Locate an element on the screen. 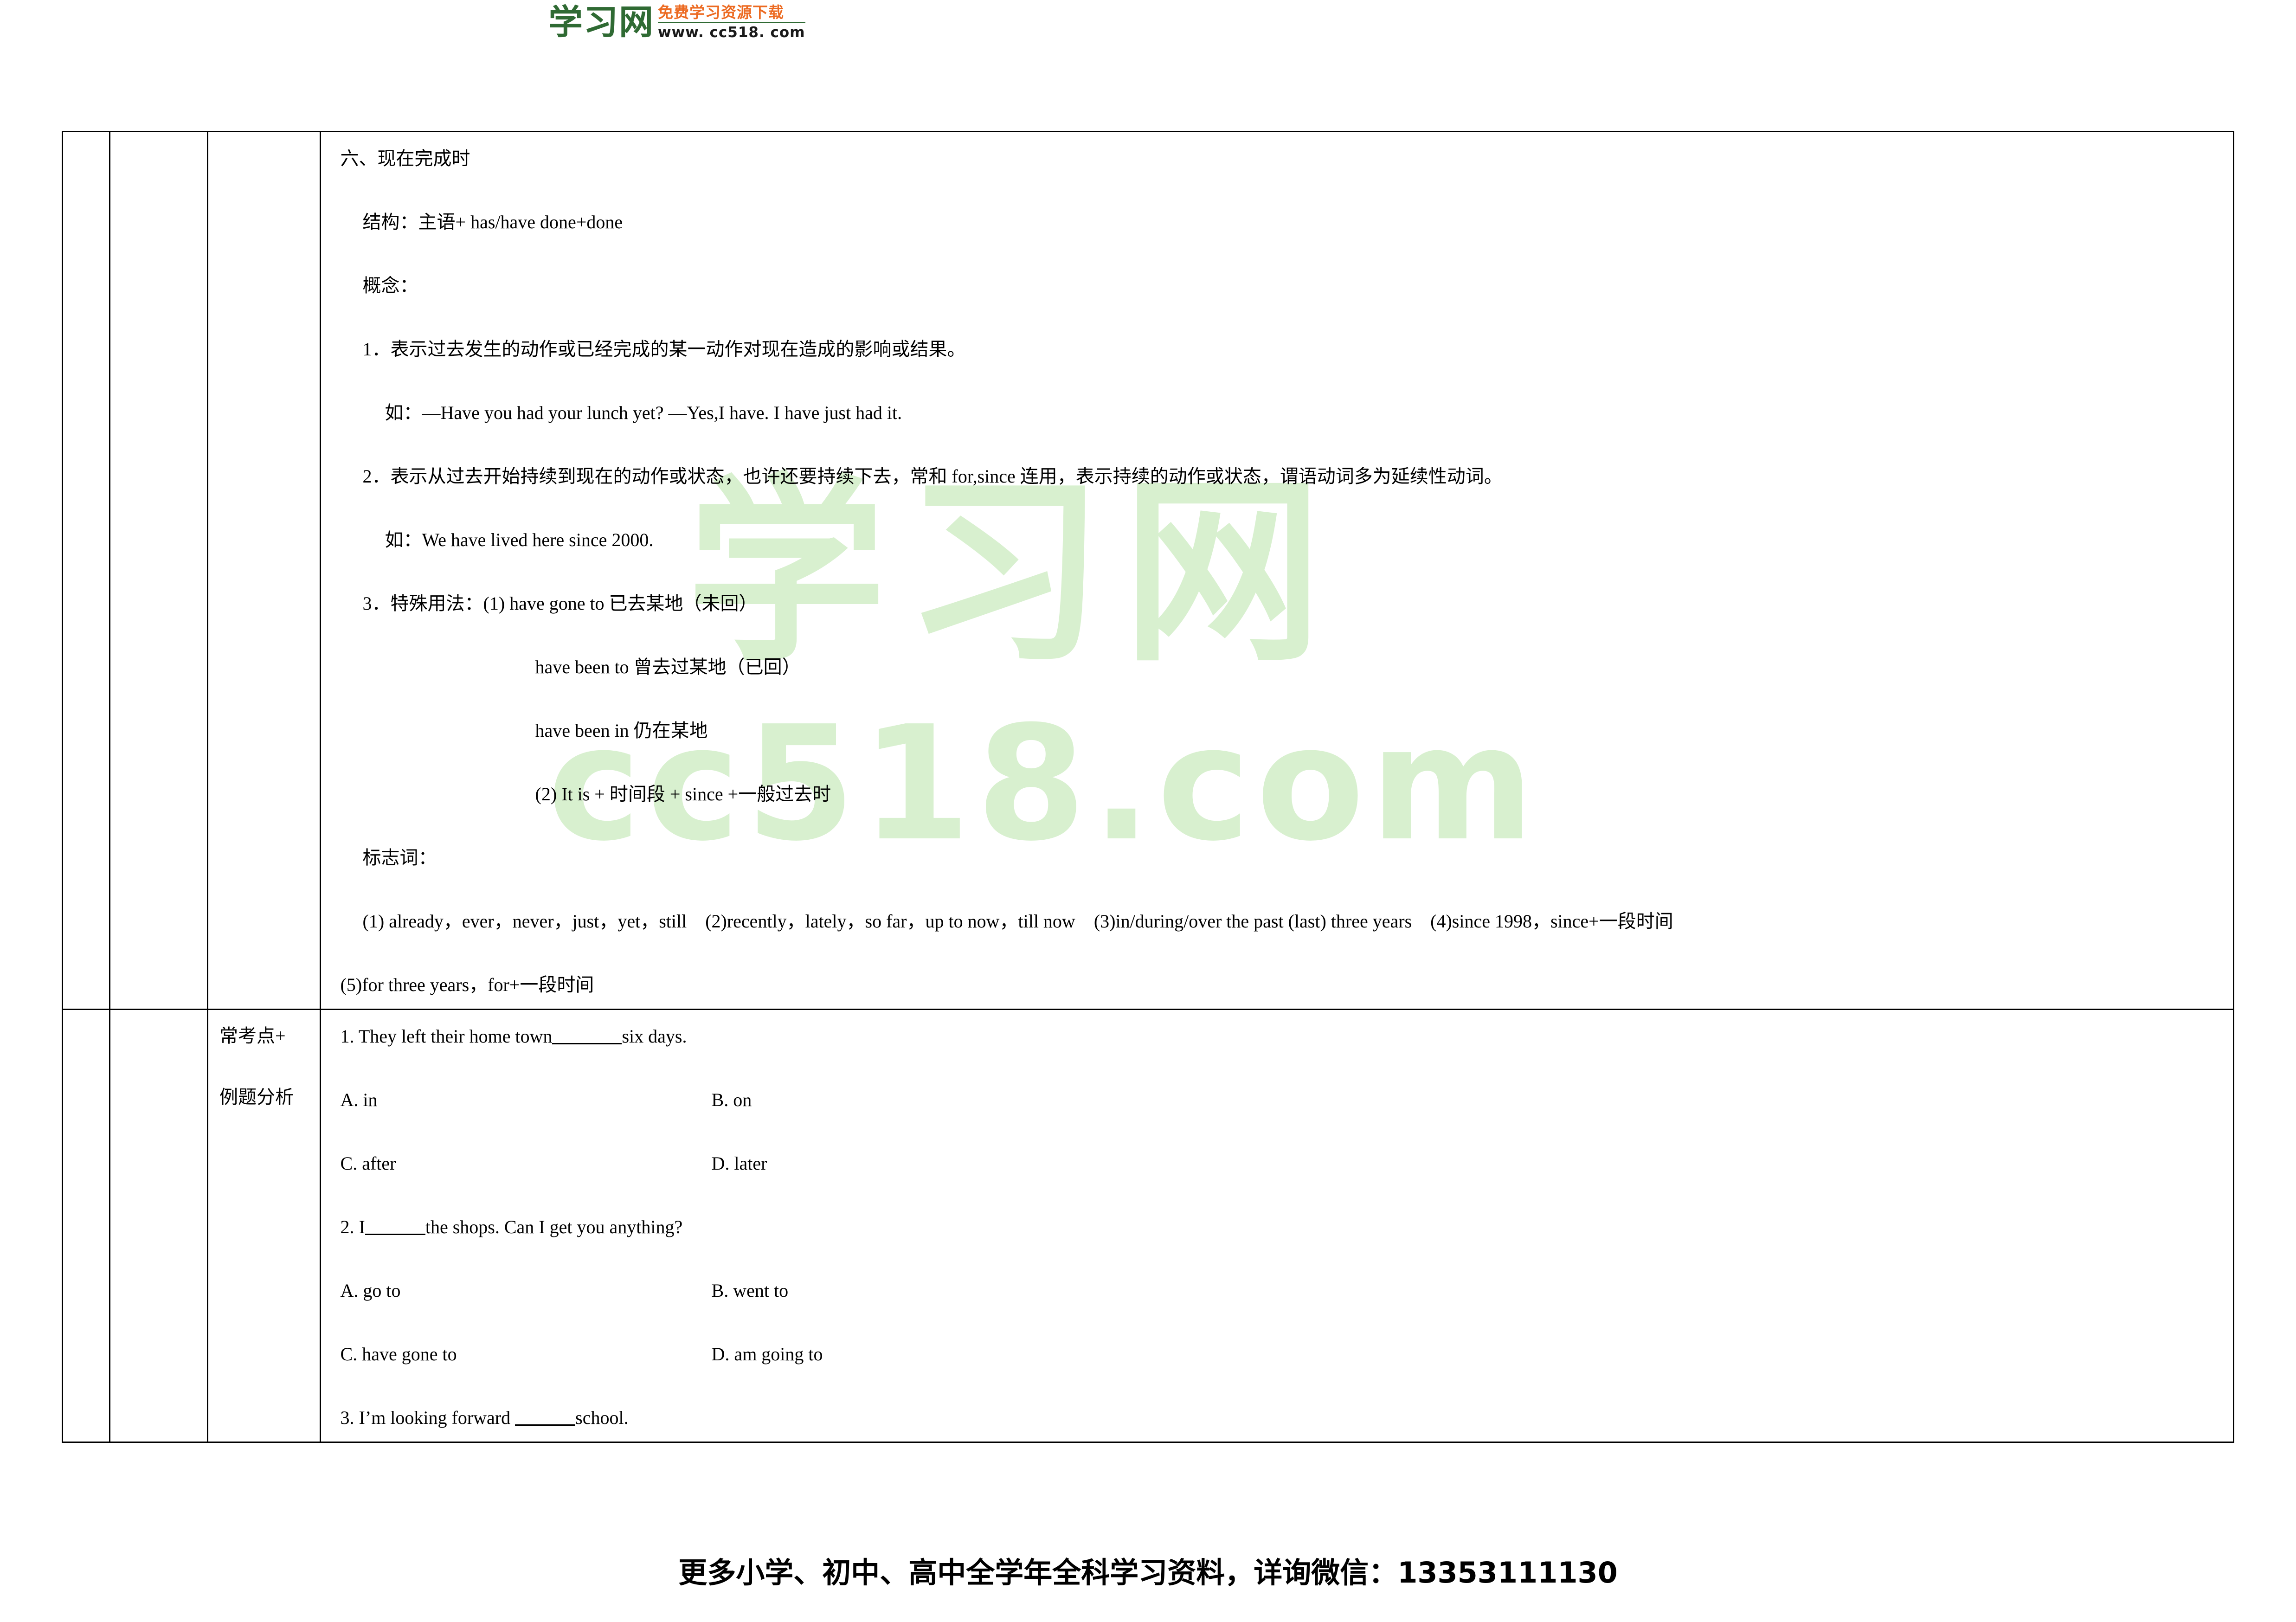  site-logo: 学习网 免费学习资源下载 www. cc518. com is located at coordinates (676, 22).